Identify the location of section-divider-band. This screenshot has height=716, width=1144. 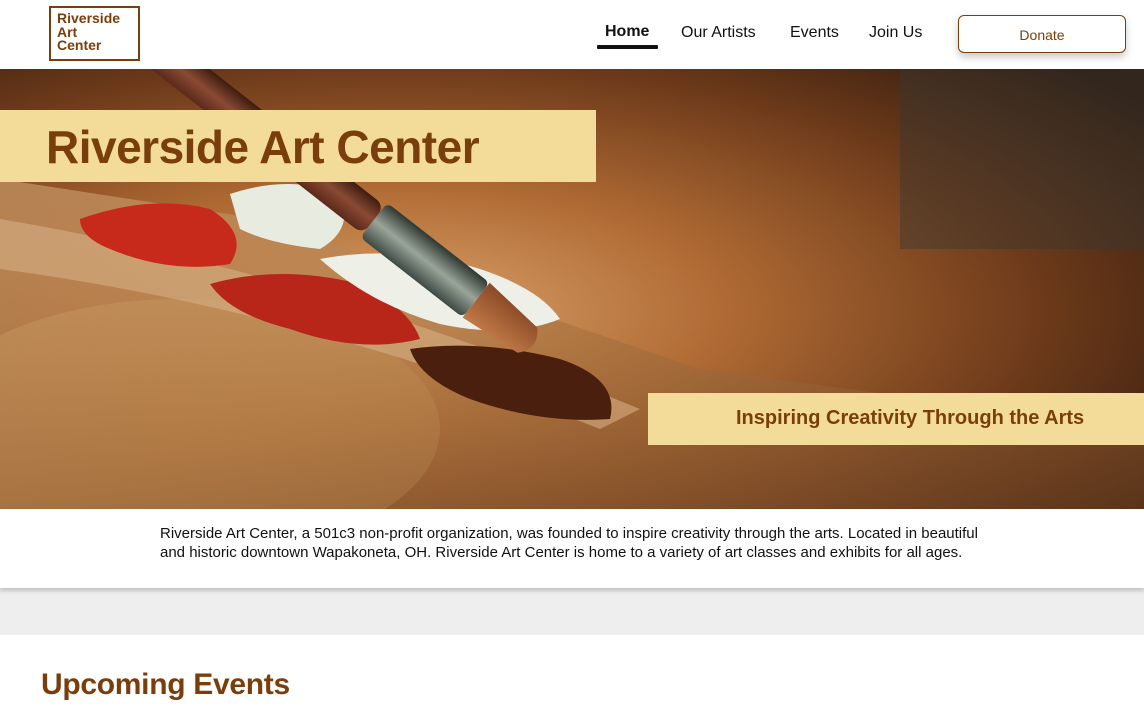
(572, 611).